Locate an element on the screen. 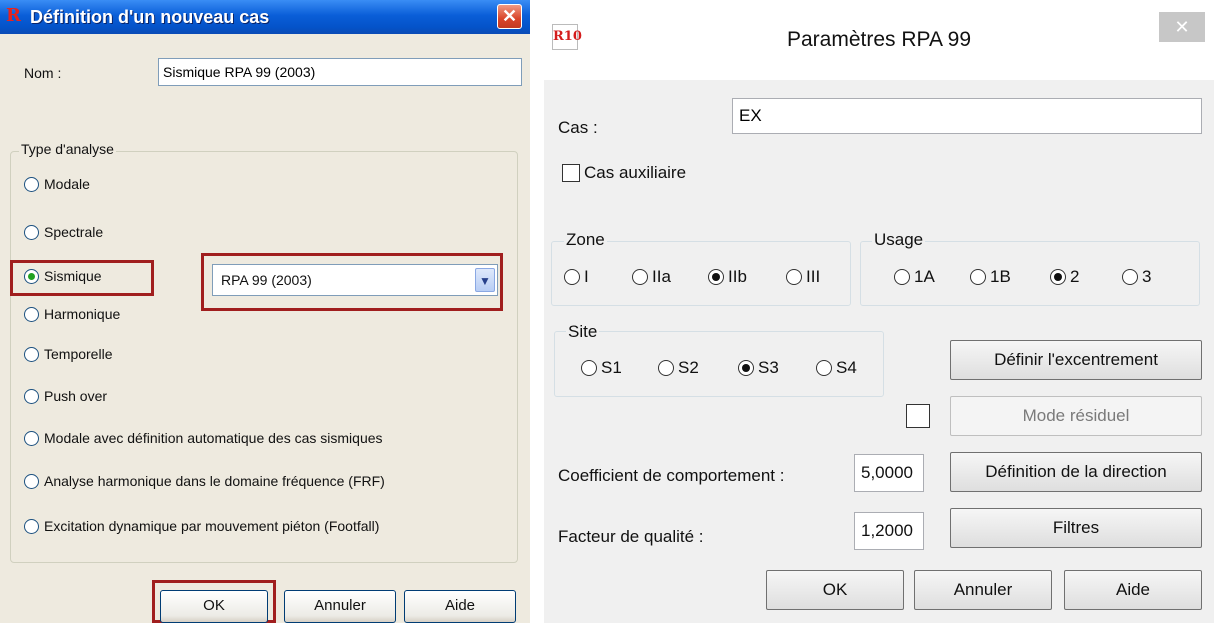 Image resolution: width=1214 pixels, height=623 pixels. radio-label: III is located at coordinates (813, 276).